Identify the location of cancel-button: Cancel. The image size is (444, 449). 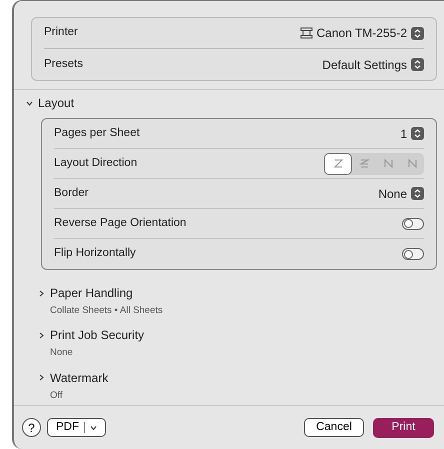
(334, 427).